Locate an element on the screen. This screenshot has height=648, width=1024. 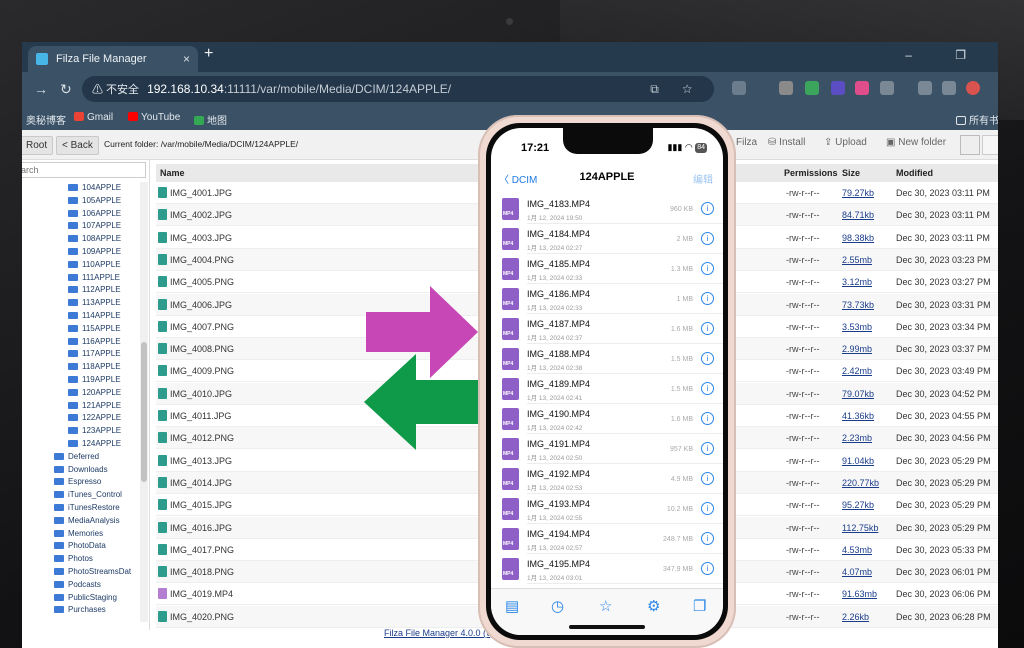
list-item: IMG_4195.MP4 1月 13, 2024 03:01 347.9 MB i is located at coordinates (607, 569).